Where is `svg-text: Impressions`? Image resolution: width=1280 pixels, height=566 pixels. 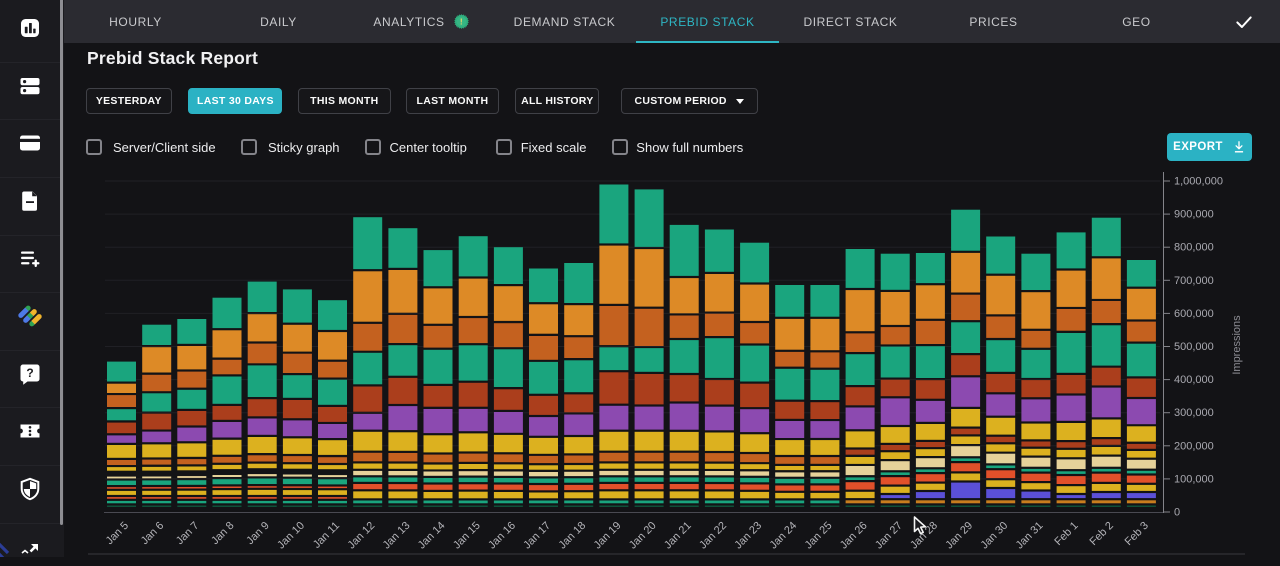 svg-text: Impressions is located at coordinates (1237, 345).